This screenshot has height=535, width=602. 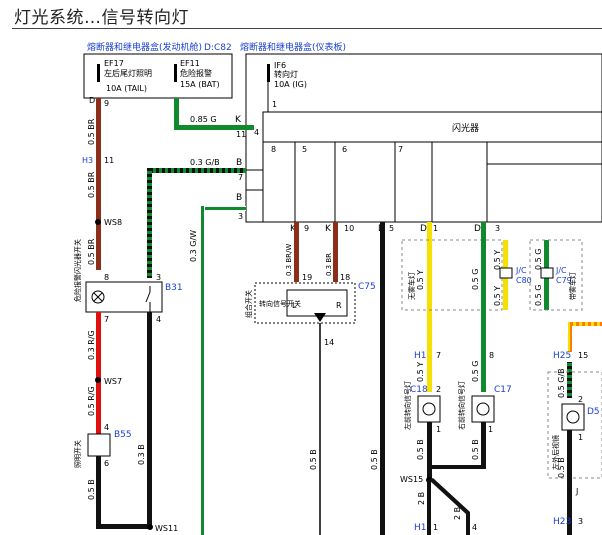 I want to click on connector-h25: H25, so click(x=562, y=356).